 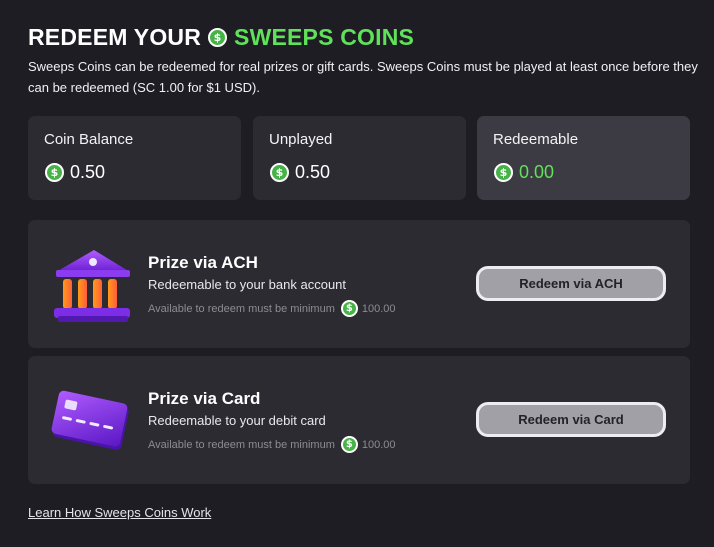 What do you see at coordinates (89, 139) in the screenshot?
I see `stat-label: Coin Balance` at bounding box center [89, 139].